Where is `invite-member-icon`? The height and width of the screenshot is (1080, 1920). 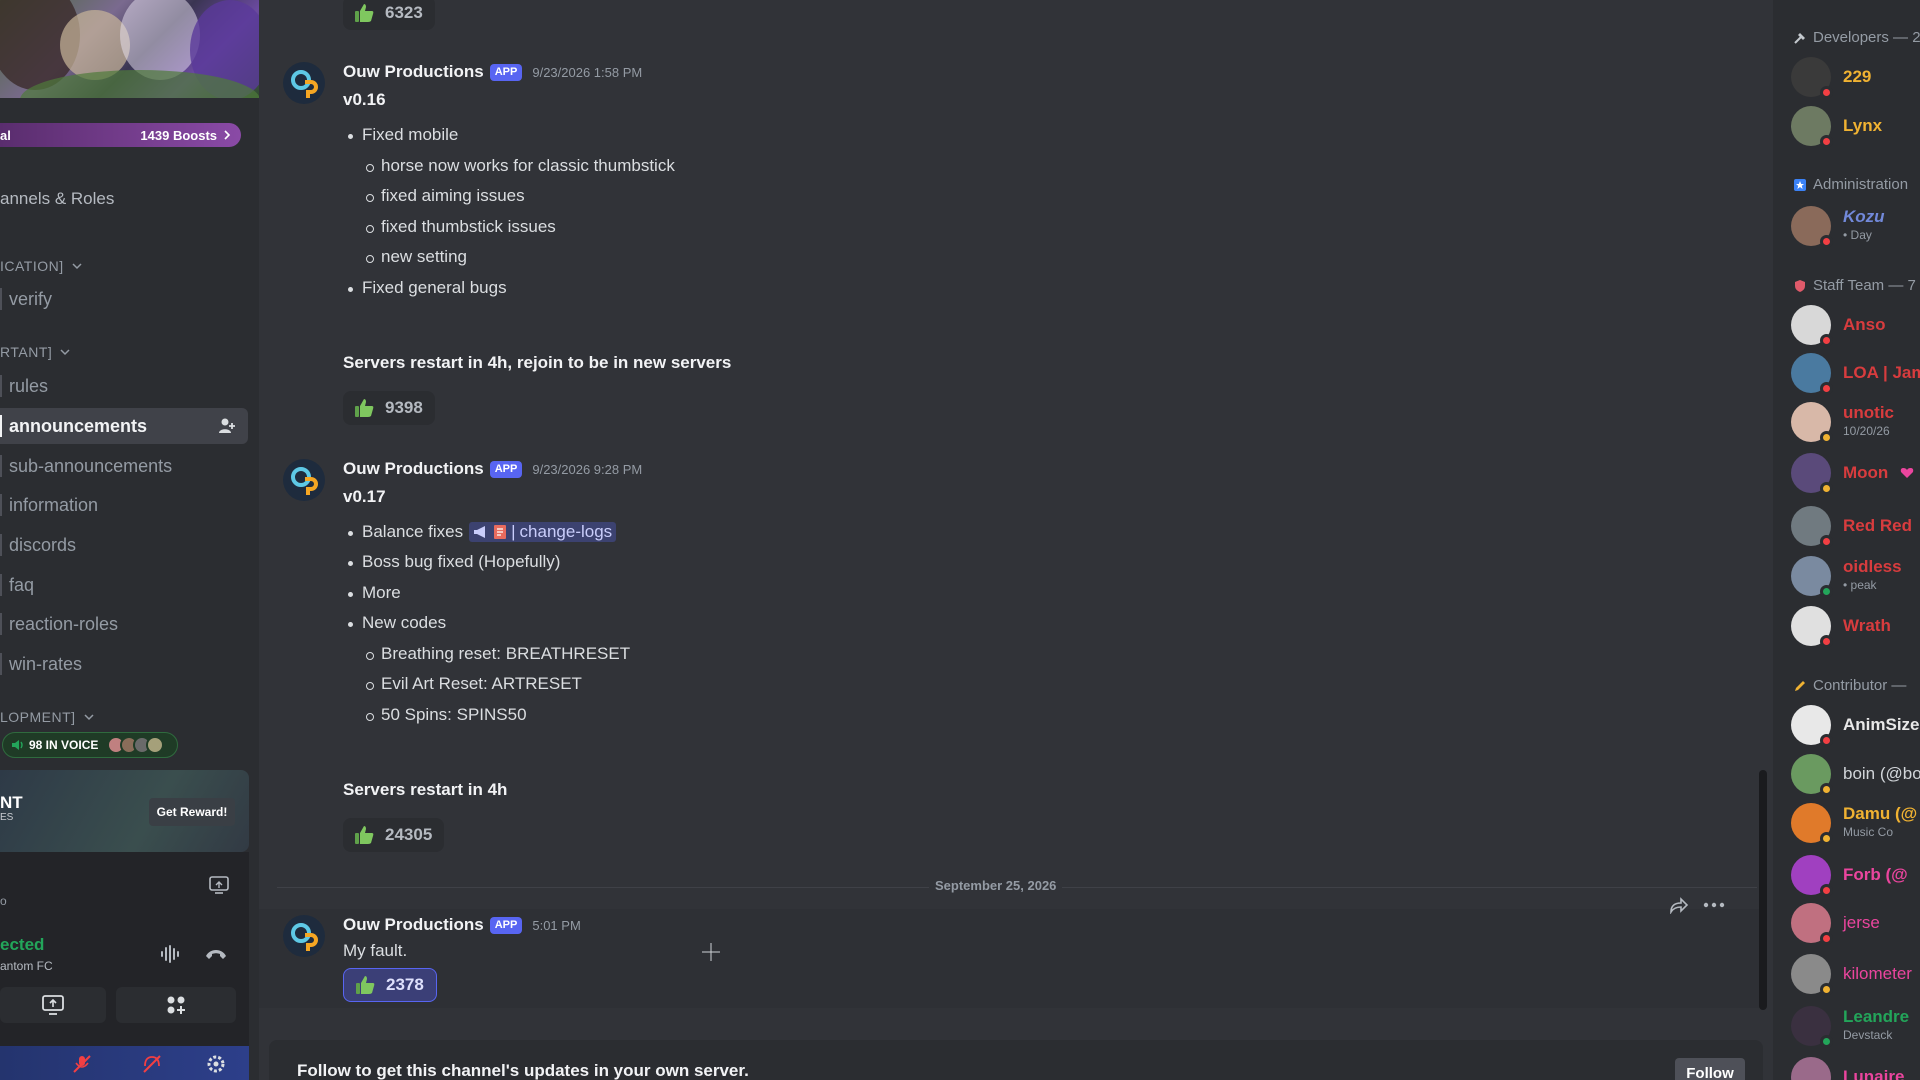
invite-member-icon is located at coordinates (227, 426).